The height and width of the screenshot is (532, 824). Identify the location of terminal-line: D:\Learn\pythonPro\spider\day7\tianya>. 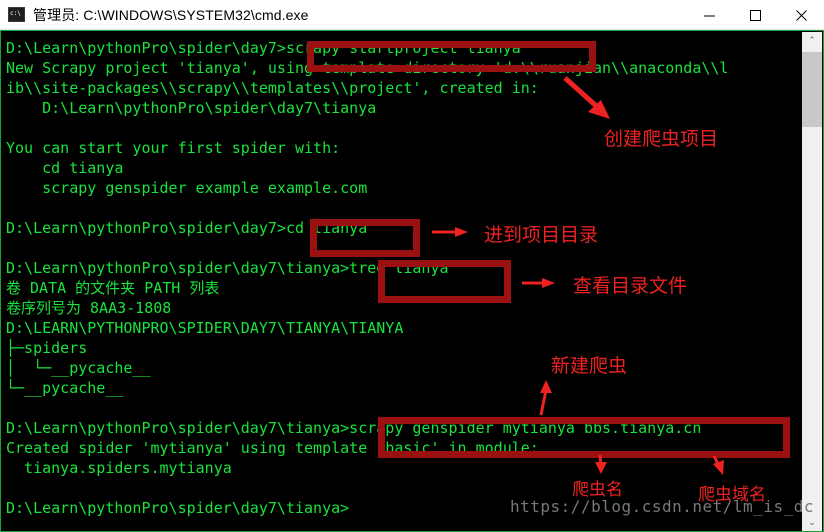
(178, 508).